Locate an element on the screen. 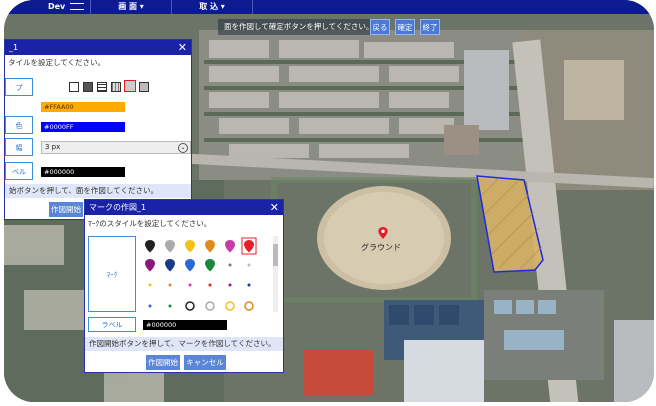 The image size is (656, 406). label-color-label: ベル is located at coordinates (19, 171).